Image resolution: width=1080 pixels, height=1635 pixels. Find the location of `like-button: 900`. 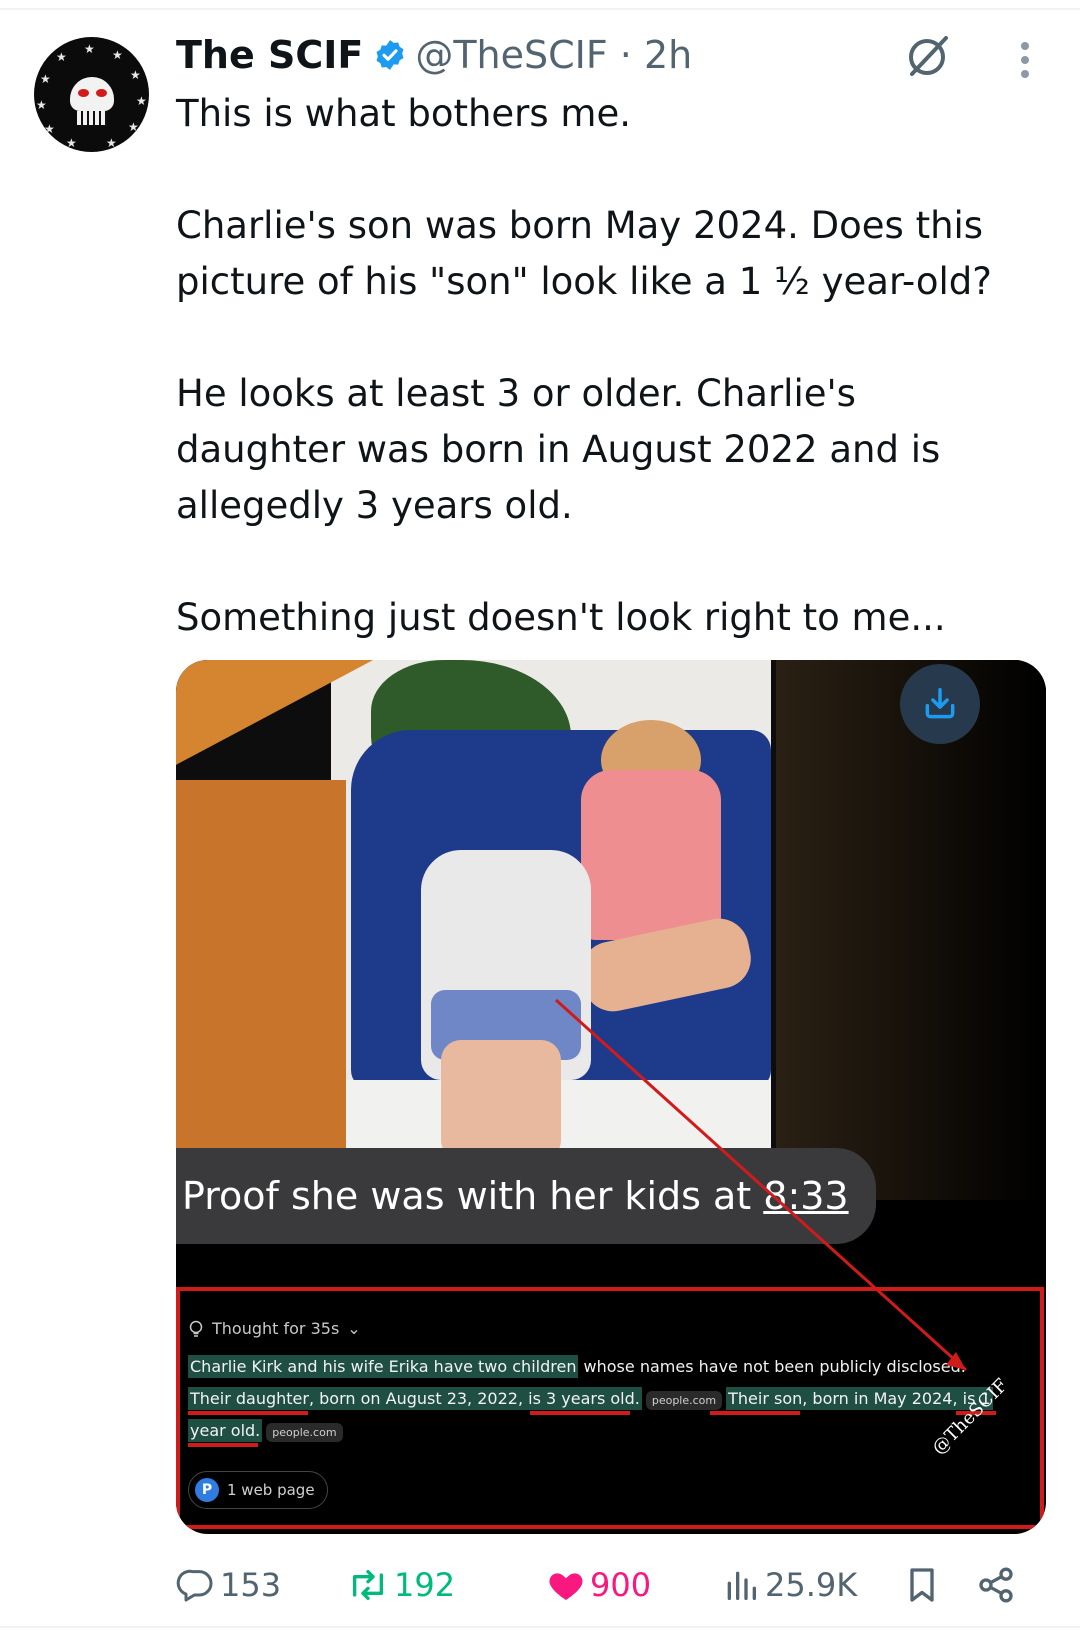

like-button: 900 is located at coordinates (598, 1585).